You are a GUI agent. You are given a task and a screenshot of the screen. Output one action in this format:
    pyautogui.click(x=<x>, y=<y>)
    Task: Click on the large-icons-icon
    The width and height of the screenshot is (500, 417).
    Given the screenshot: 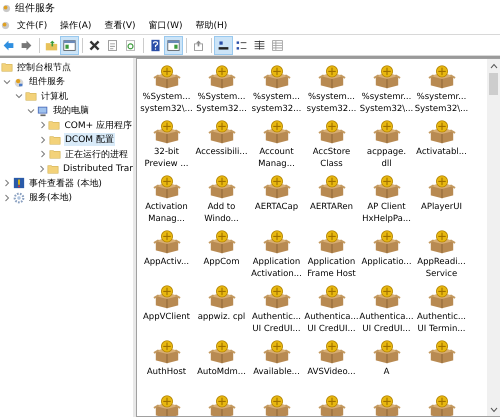 What is the action you would take?
    pyautogui.click(x=223, y=45)
    